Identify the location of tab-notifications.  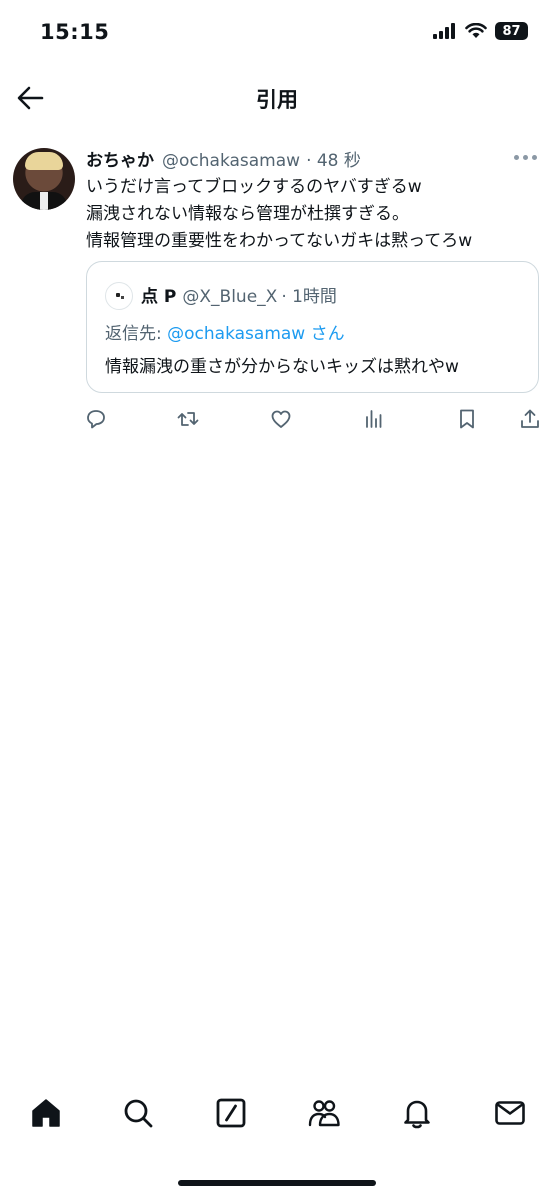
(417, 1113).